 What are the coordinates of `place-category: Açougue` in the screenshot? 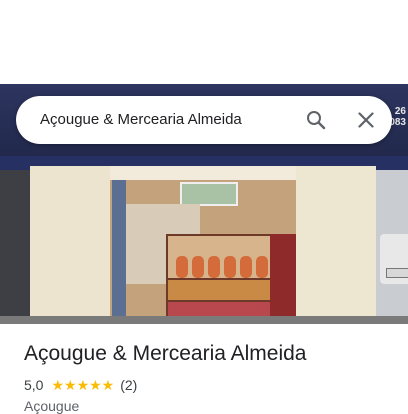 It's located at (52, 406).